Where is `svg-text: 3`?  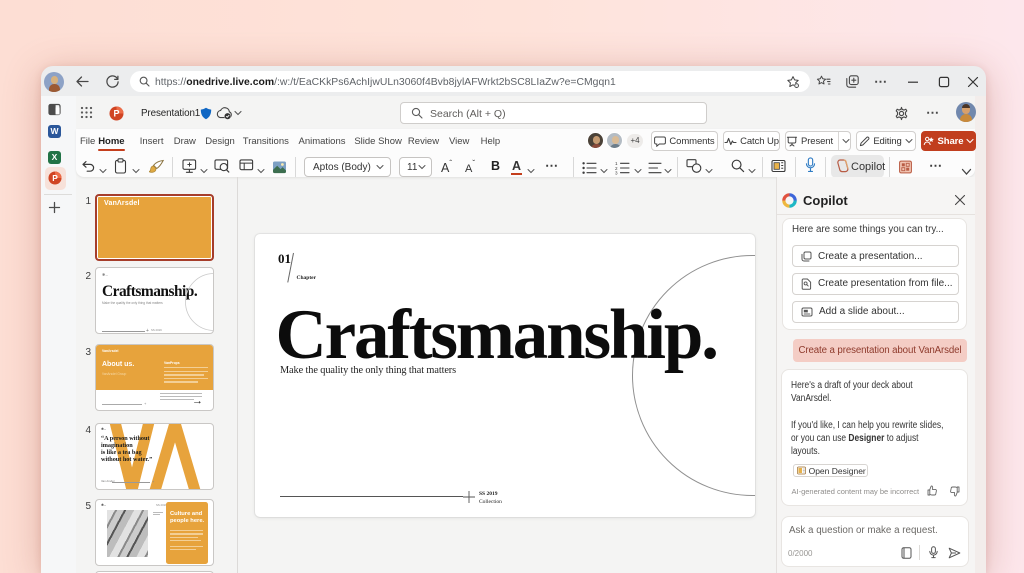 svg-text: 3 is located at coordinates (616, 173).